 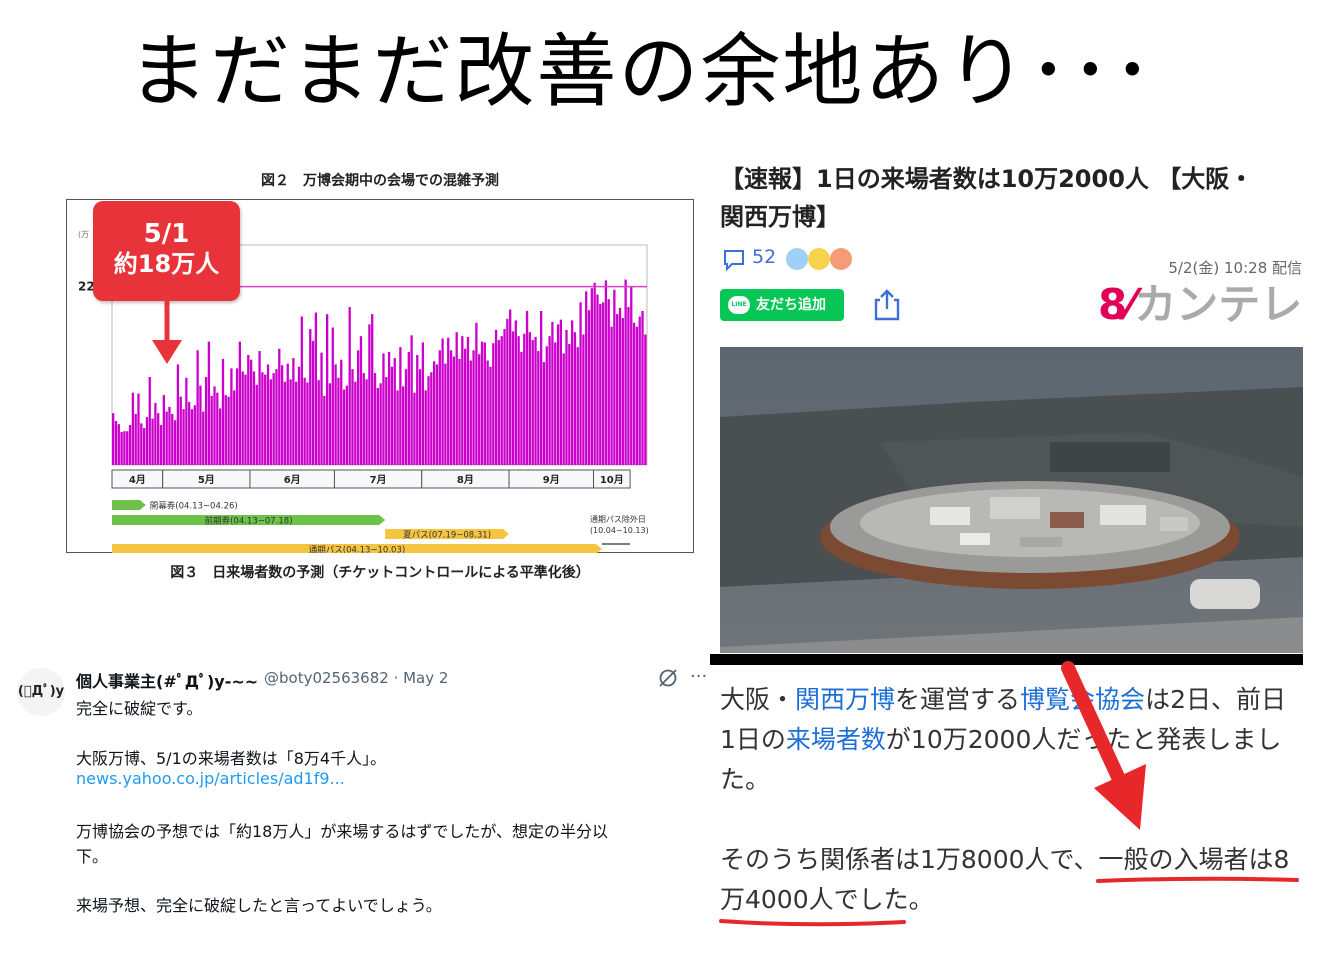 What do you see at coordinates (745, 779) in the screenshot?
I see `news-body-line: た。` at bounding box center [745, 779].